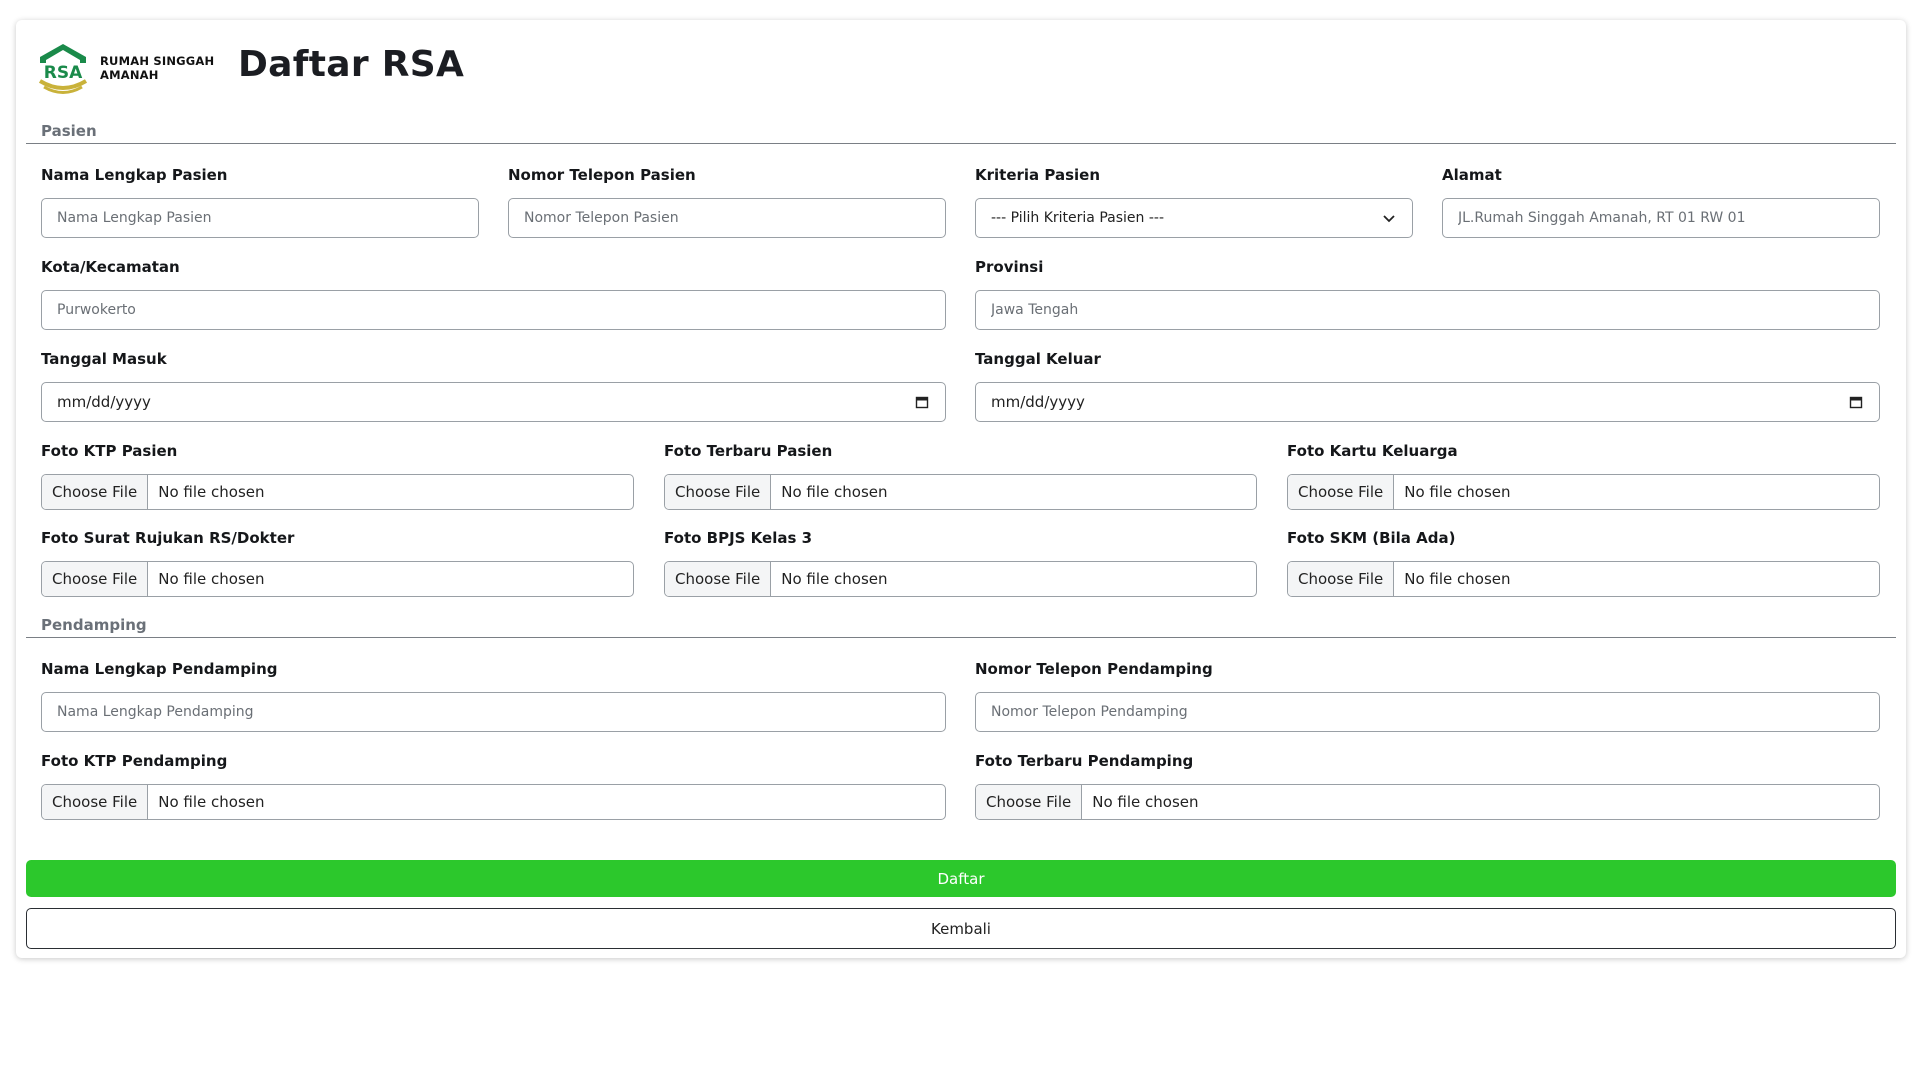 The image size is (1920, 1080). I want to click on foto-ktp-pasien-input: Choose File No file chosen, so click(337, 492).